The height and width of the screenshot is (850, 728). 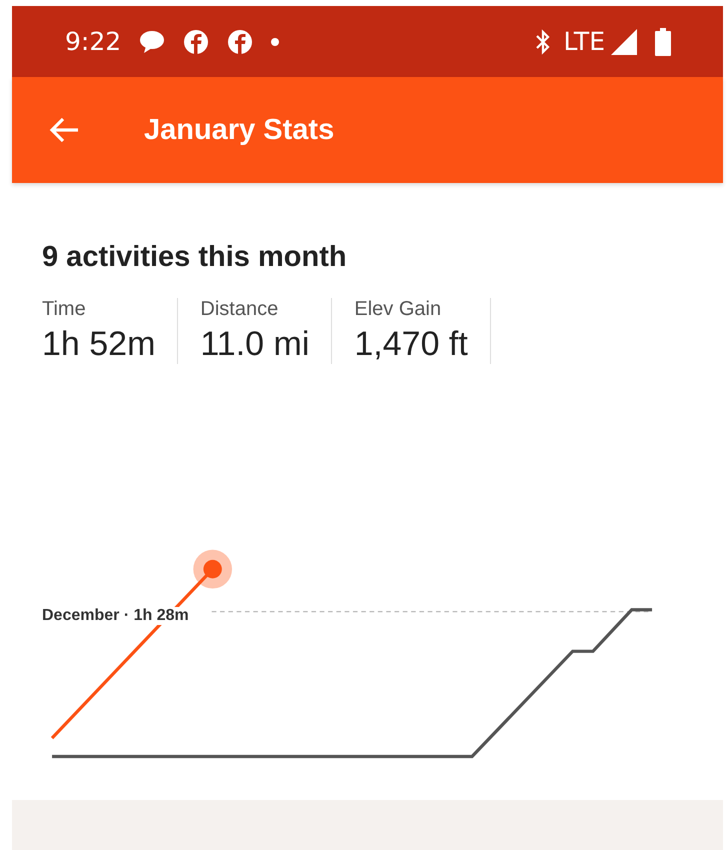 What do you see at coordinates (195, 257) in the screenshot?
I see `summary-title: 9 activities this month` at bounding box center [195, 257].